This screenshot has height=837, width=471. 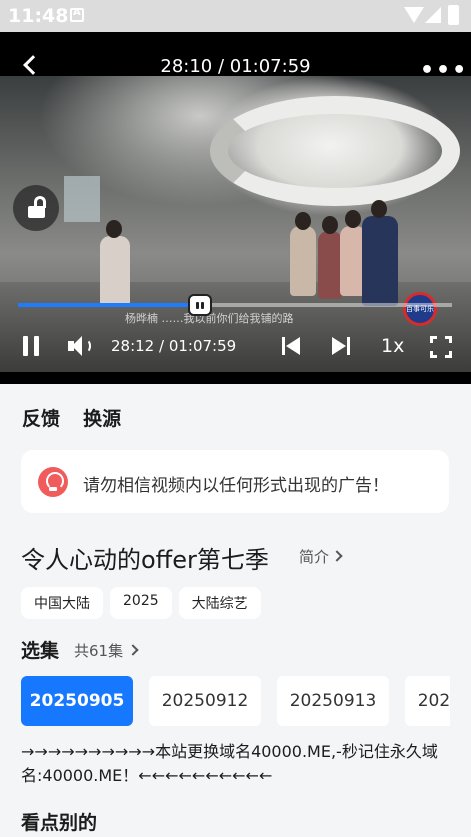 I want to click on ad-warning-banner: 请勿相信视频内以任何形式出现的广告！, so click(x=235, y=481).